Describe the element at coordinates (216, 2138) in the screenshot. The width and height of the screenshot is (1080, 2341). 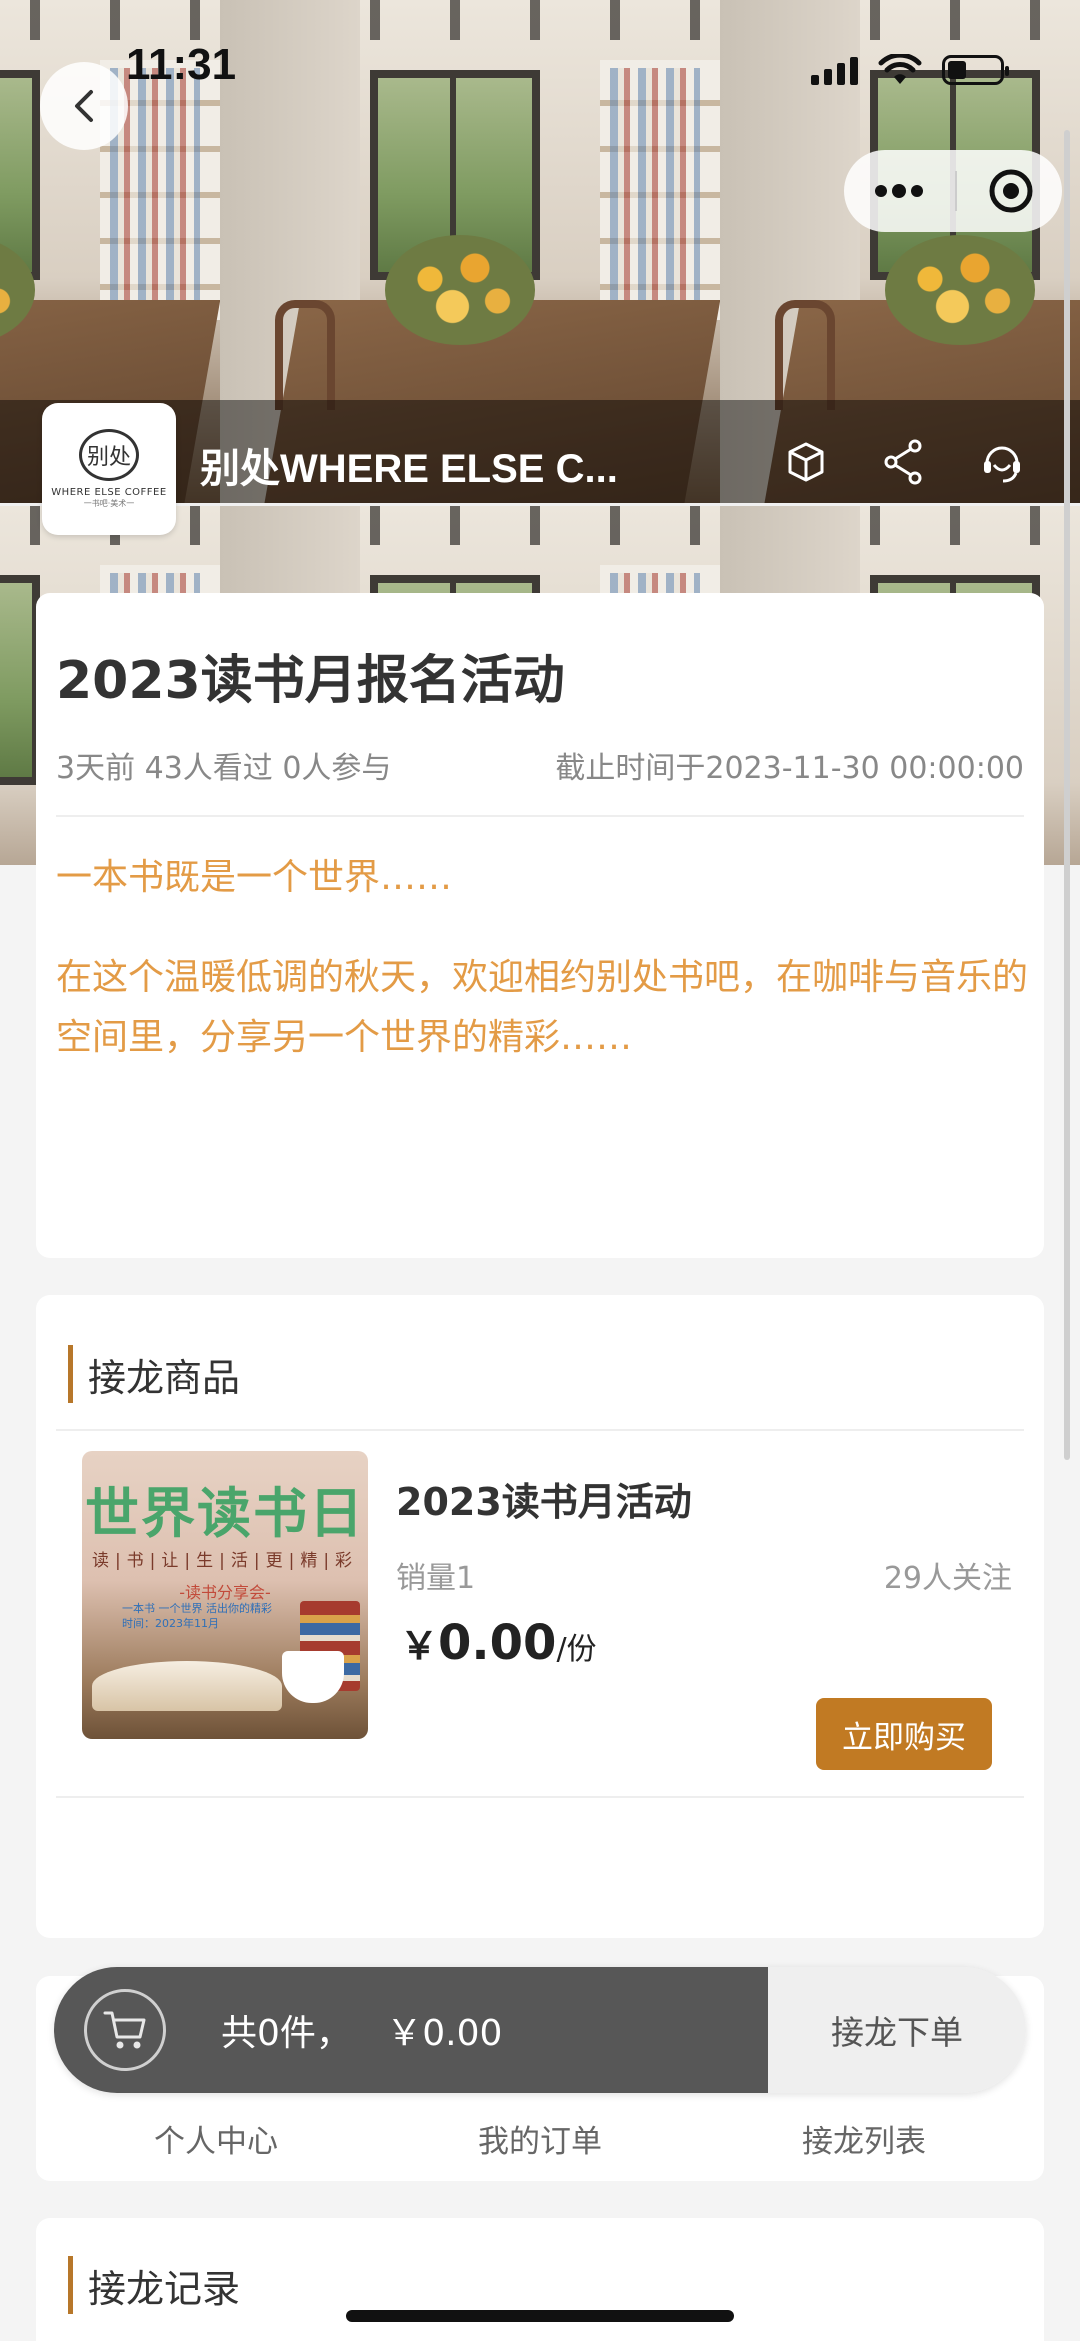
I see `tab-personal-center: 个人中心` at that location.